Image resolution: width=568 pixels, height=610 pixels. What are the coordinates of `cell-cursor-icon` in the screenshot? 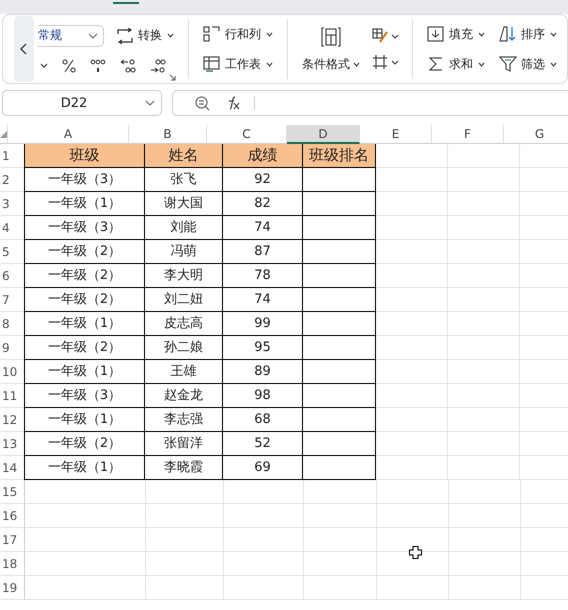 It's located at (415, 552).